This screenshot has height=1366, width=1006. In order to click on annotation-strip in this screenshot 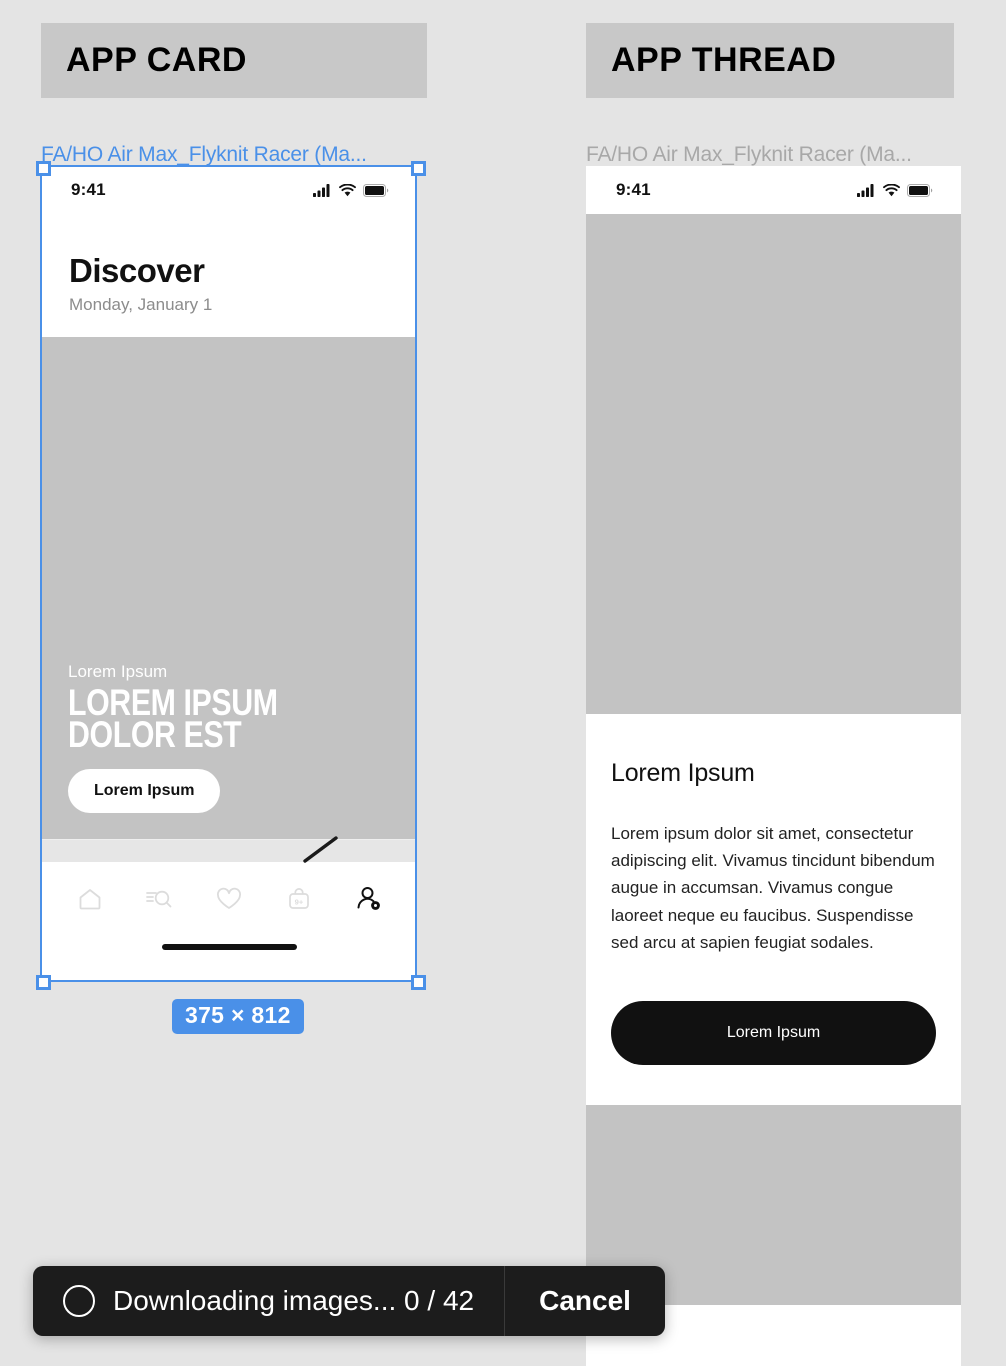, I will do `click(229, 849)`.